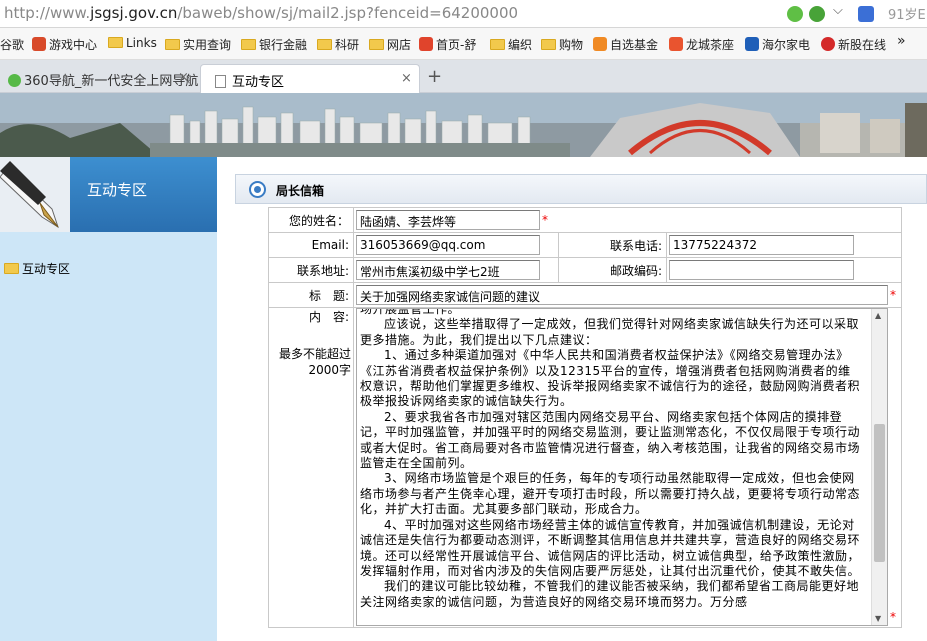 This screenshot has width=927, height=641. Describe the element at coordinates (222, 399) in the screenshot. I see `divider` at that location.